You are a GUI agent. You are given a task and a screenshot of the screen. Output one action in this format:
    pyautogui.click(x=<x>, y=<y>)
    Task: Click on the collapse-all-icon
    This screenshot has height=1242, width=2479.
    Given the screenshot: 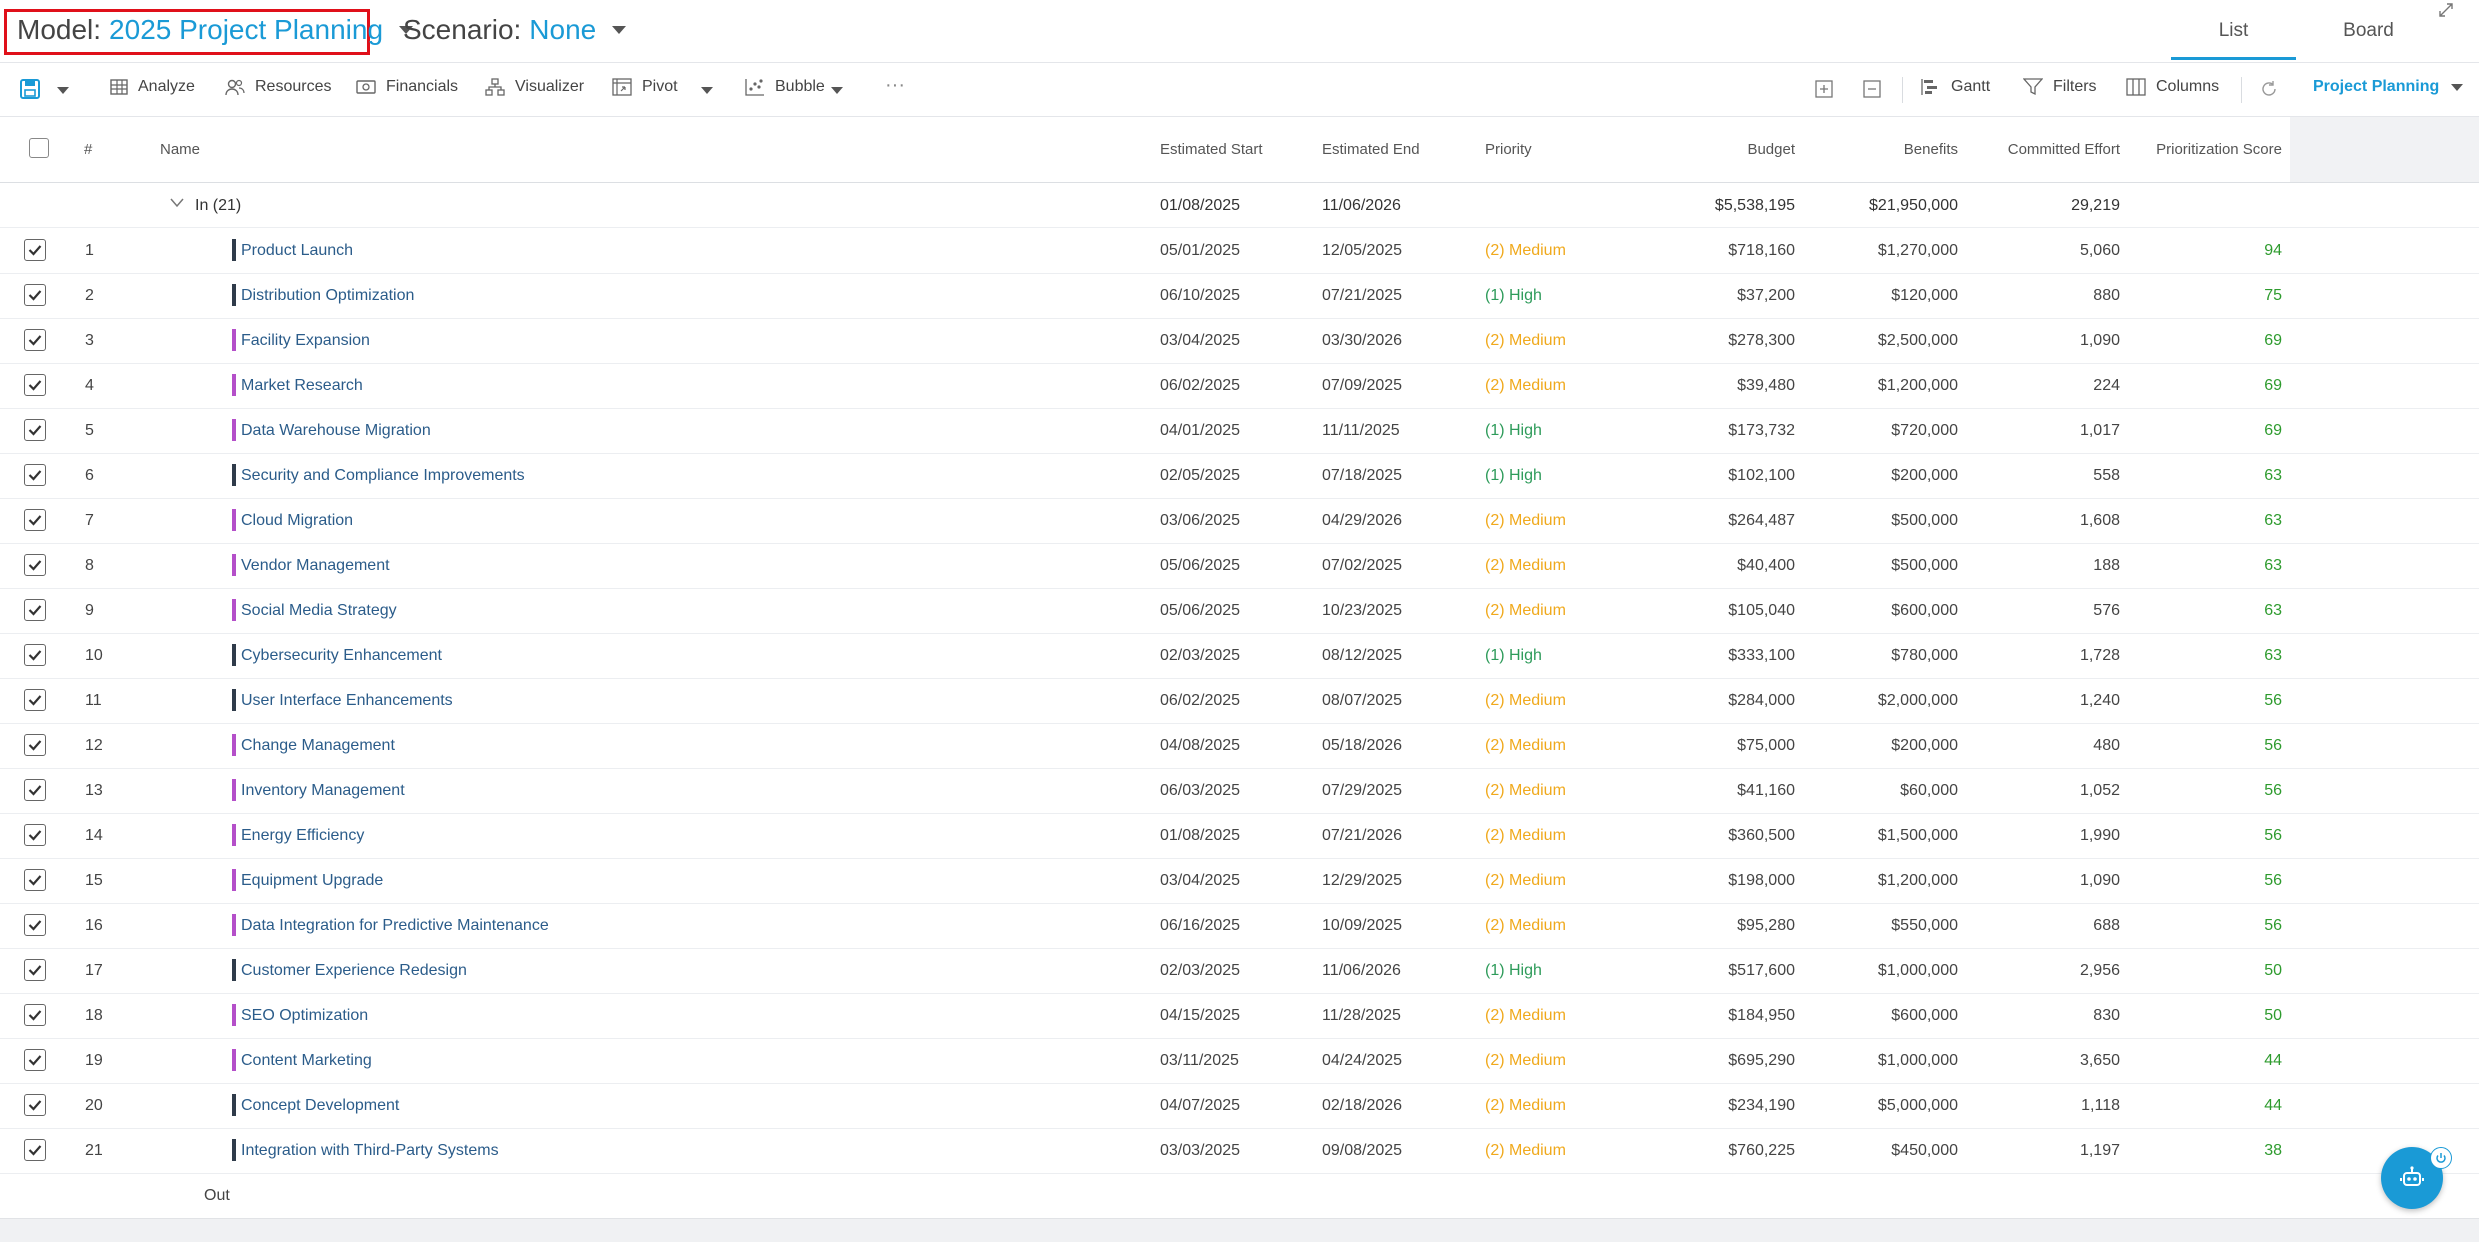 What is the action you would take?
    pyautogui.click(x=1872, y=91)
    